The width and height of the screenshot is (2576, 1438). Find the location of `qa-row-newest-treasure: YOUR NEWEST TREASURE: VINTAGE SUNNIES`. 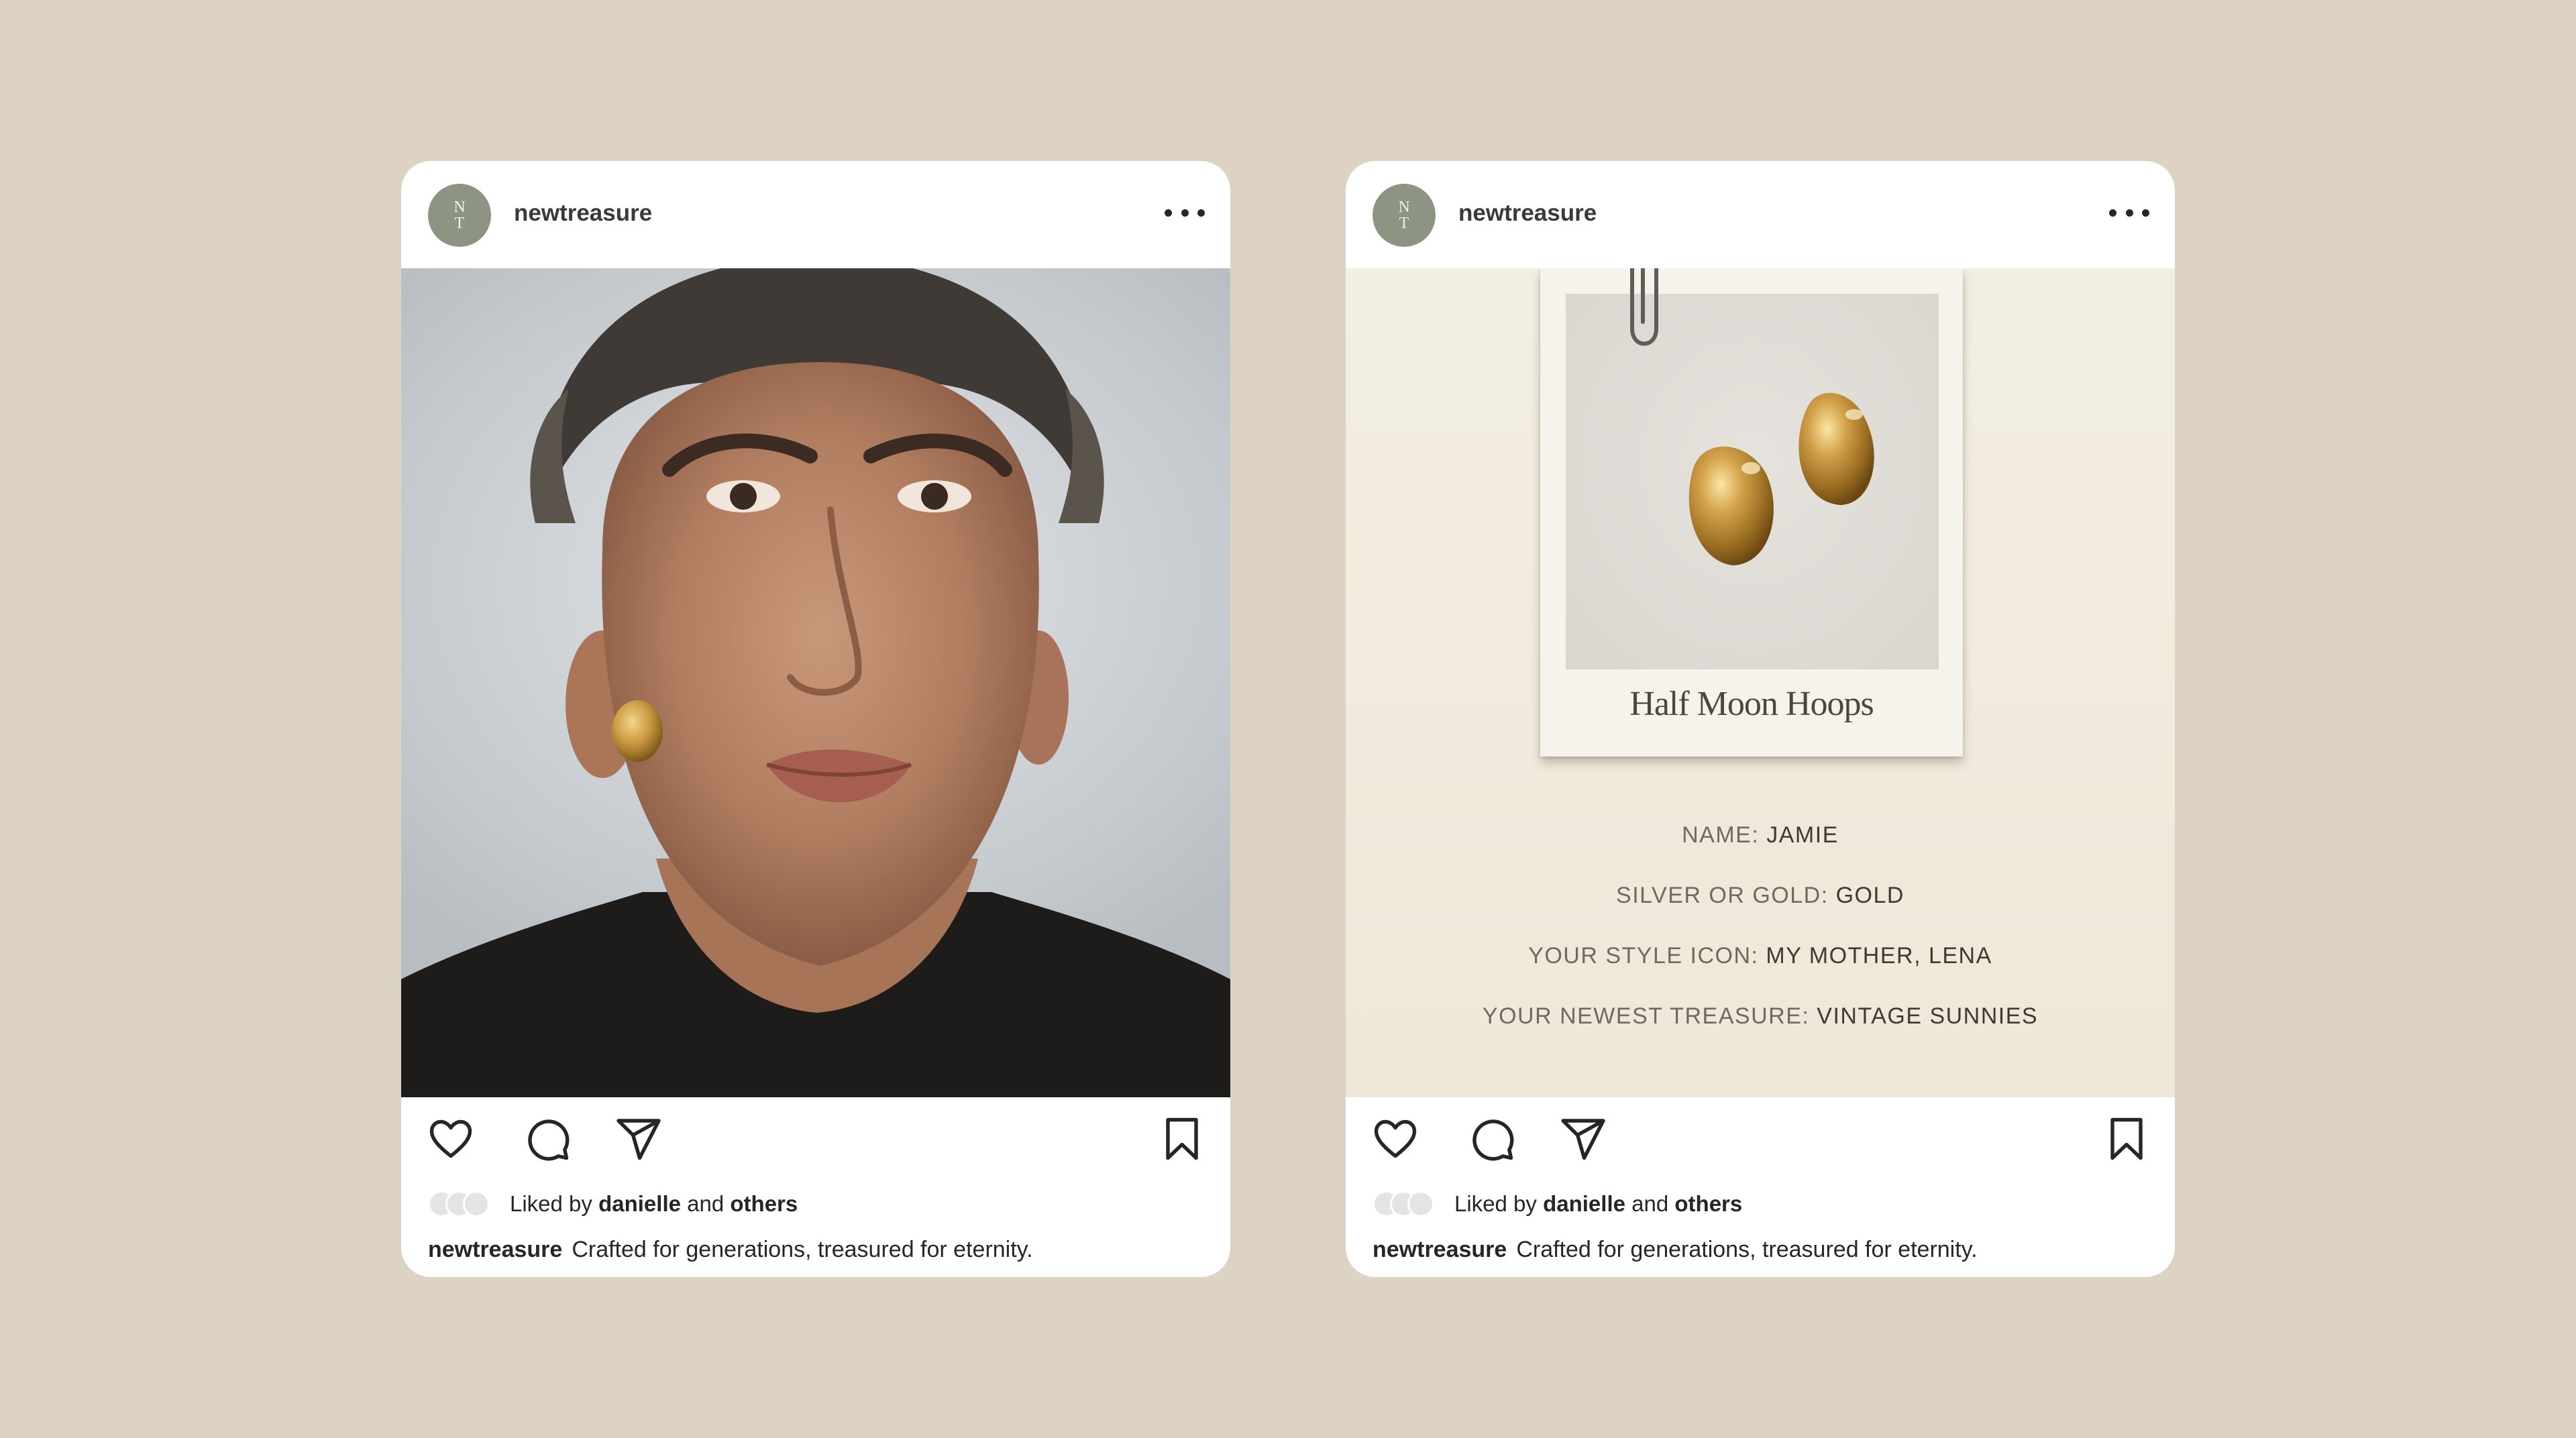

qa-row-newest-treasure: YOUR NEWEST TREASURE: VINTAGE SUNNIES is located at coordinates (1760, 1016).